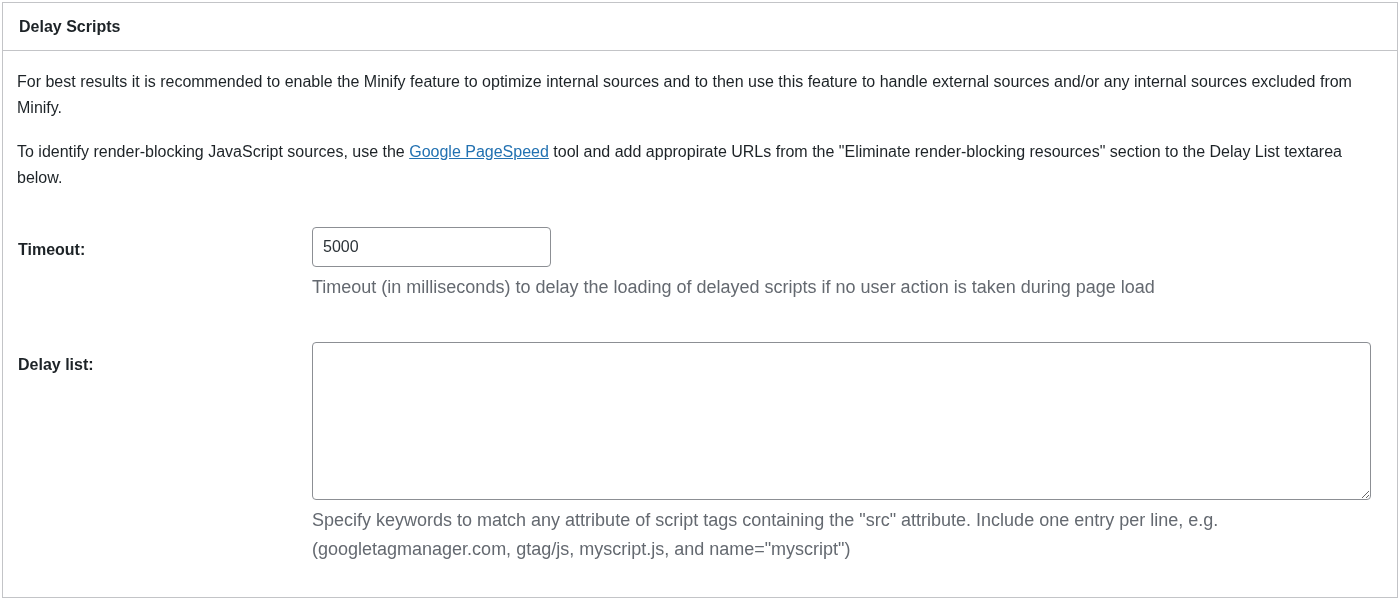 The height and width of the screenshot is (600, 1400). I want to click on timeout-input: 5000, so click(431, 247).